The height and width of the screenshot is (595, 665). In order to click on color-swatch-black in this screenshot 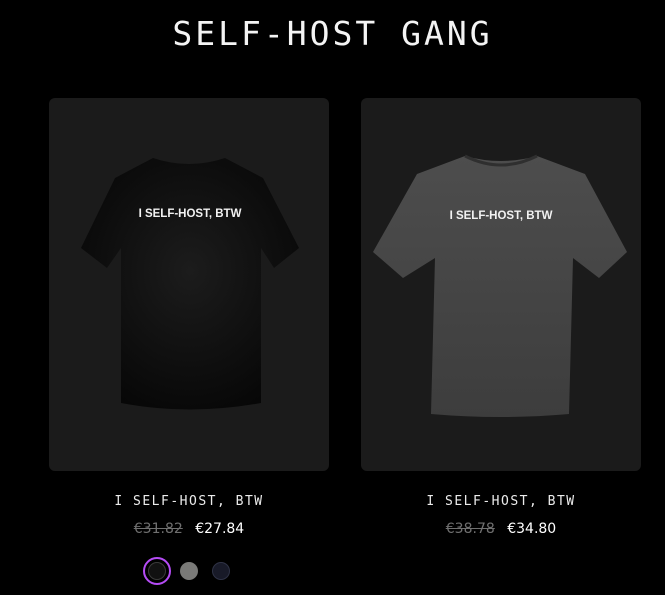, I will do `click(157, 571)`.